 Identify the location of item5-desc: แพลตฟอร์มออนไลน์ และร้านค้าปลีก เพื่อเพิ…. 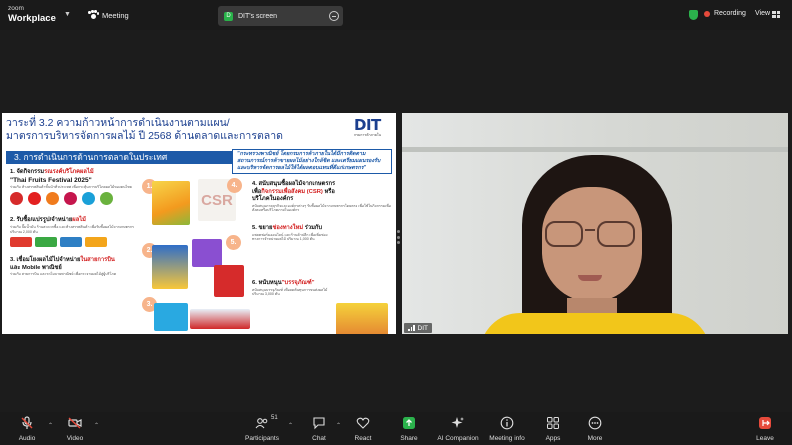
(290, 237).